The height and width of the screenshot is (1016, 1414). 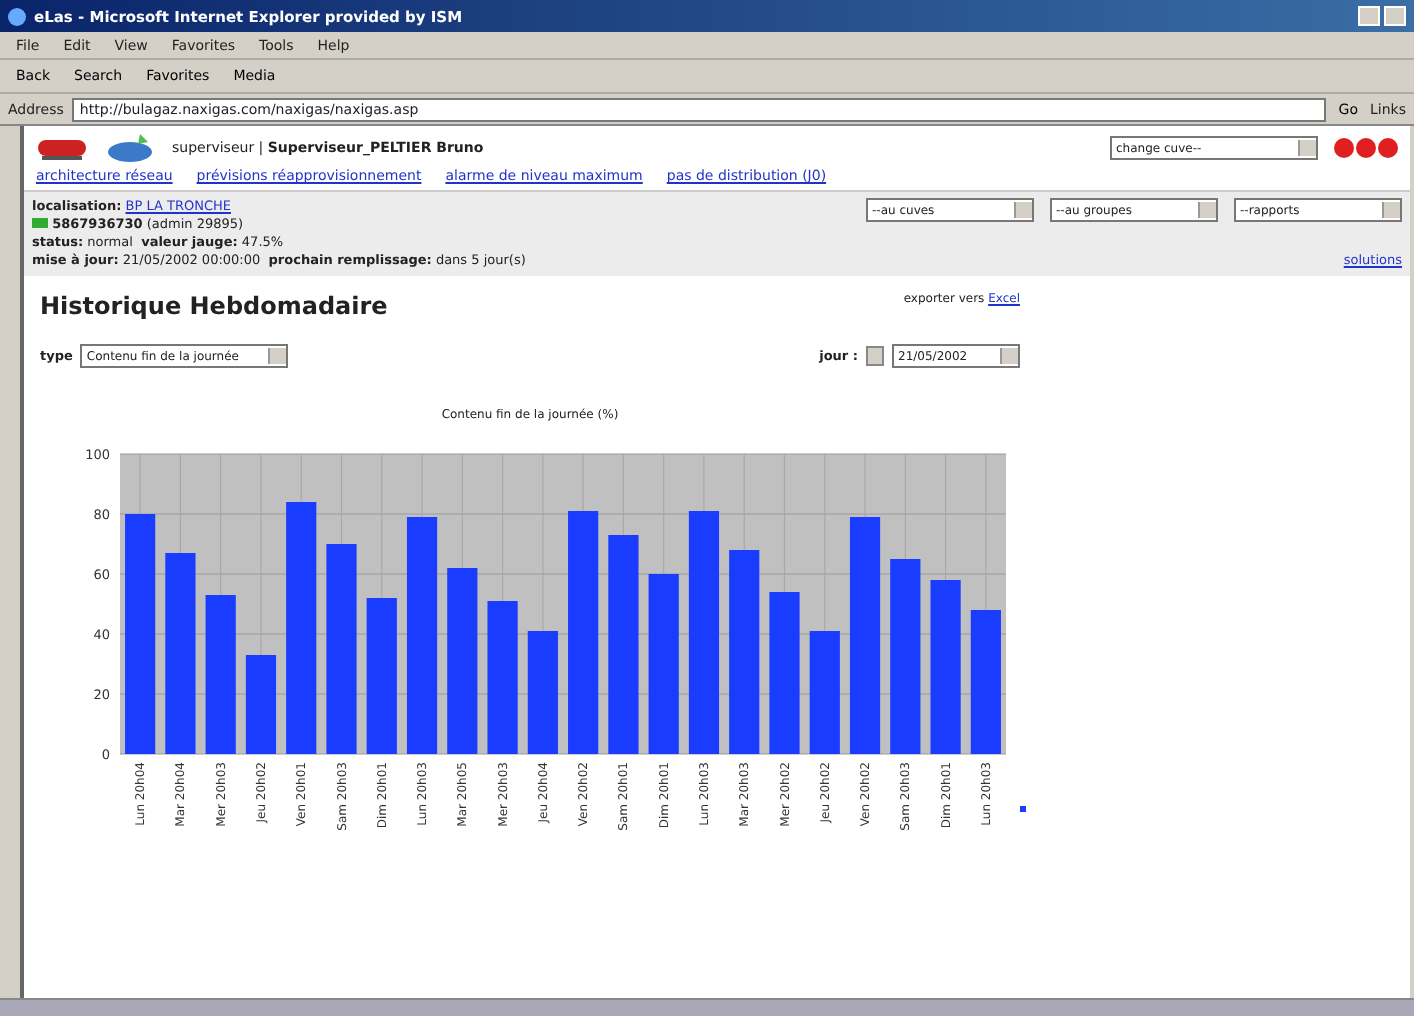 What do you see at coordinates (1023, 809) in the screenshot?
I see `legend-marker` at bounding box center [1023, 809].